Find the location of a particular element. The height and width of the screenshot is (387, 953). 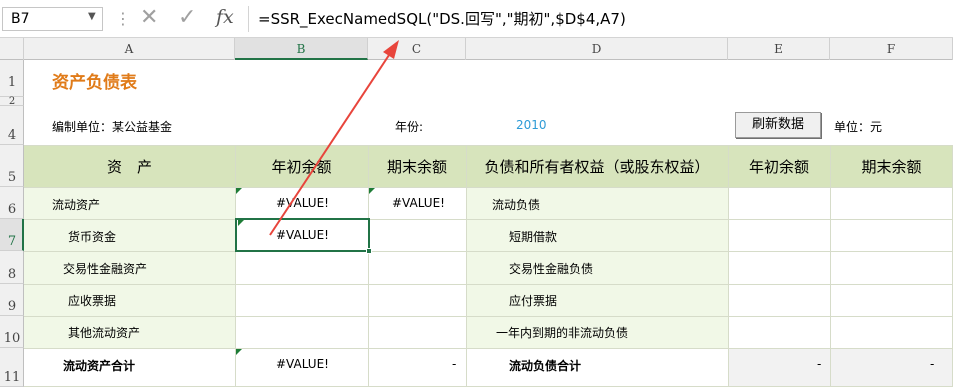

annotation-arrow-icon is located at coordinates (334, 138).